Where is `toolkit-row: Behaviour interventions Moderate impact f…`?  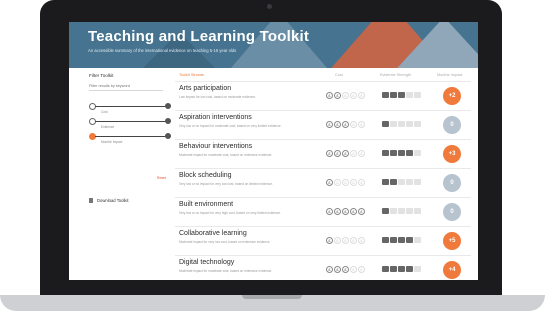
toolkit-row: Behaviour interventions Moderate impact f… is located at coordinates (323, 154).